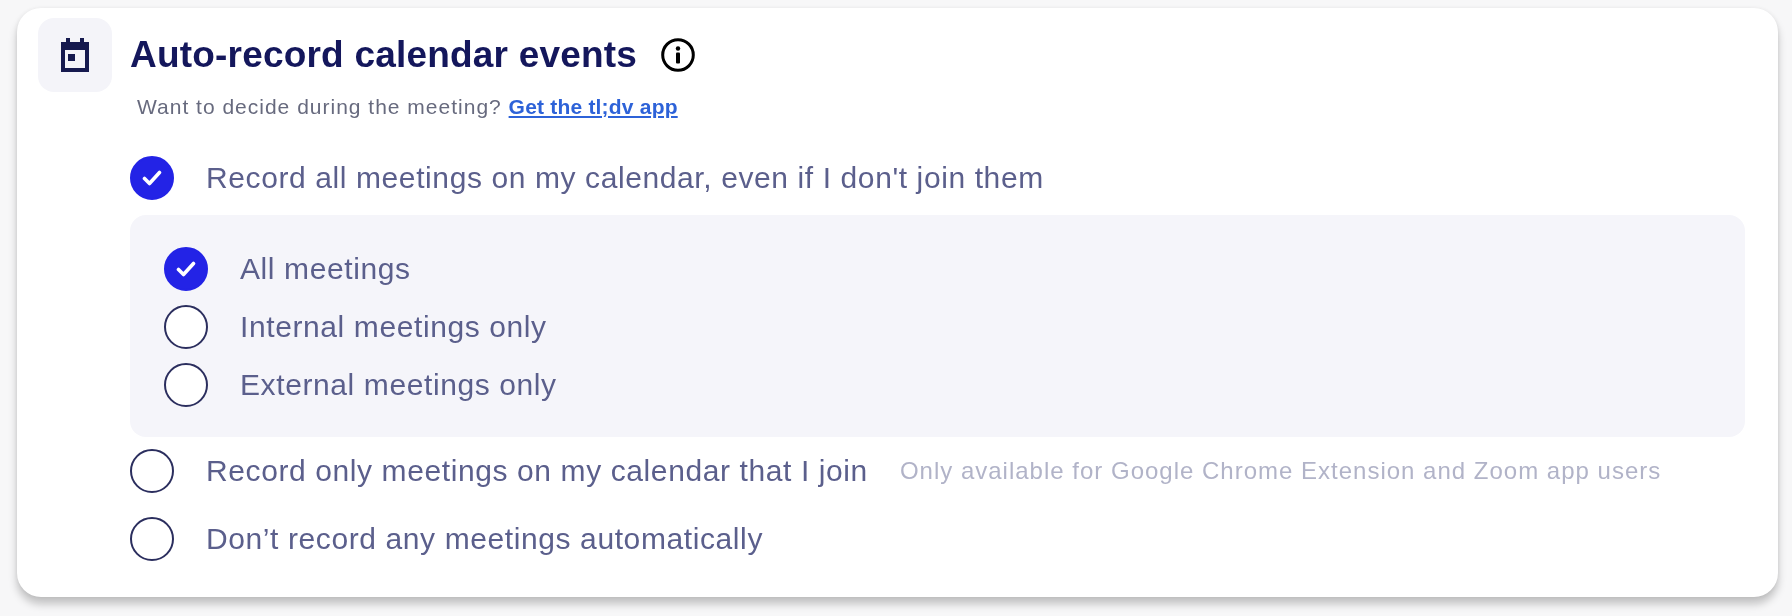 The height and width of the screenshot is (616, 1792). What do you see at coordinates (384, 55) in the screenshot?
I see `section-title: Auto-record calendar events` at bounding box center [384, 55].